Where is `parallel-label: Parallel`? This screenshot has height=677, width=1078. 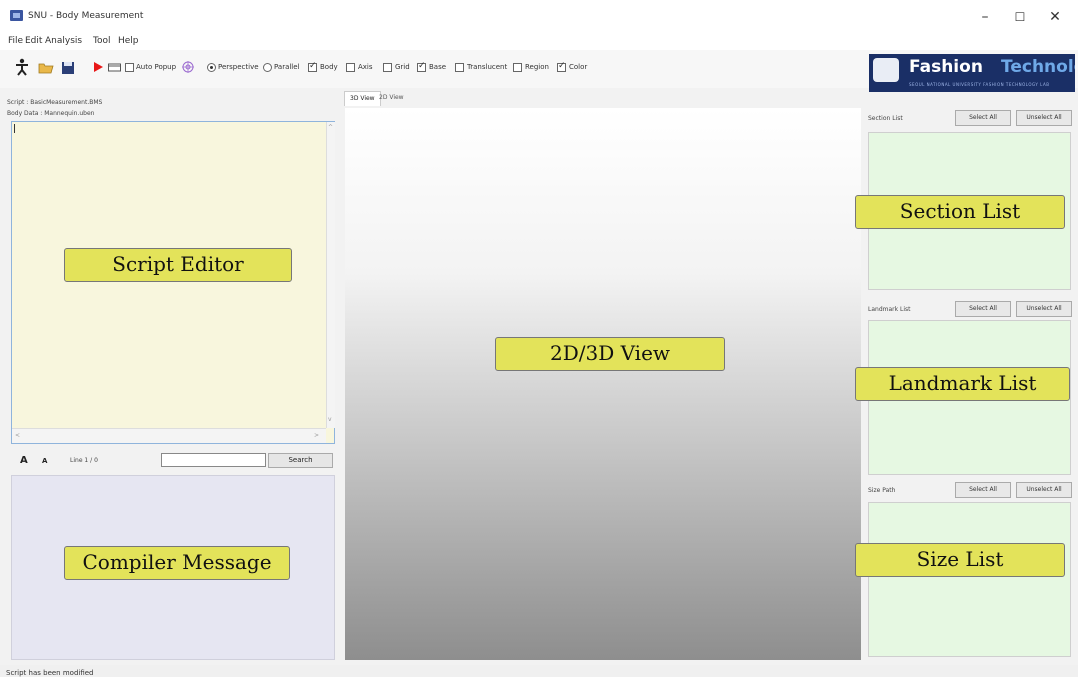
parallel-label: Parallel is located at coordinates (287, 67).